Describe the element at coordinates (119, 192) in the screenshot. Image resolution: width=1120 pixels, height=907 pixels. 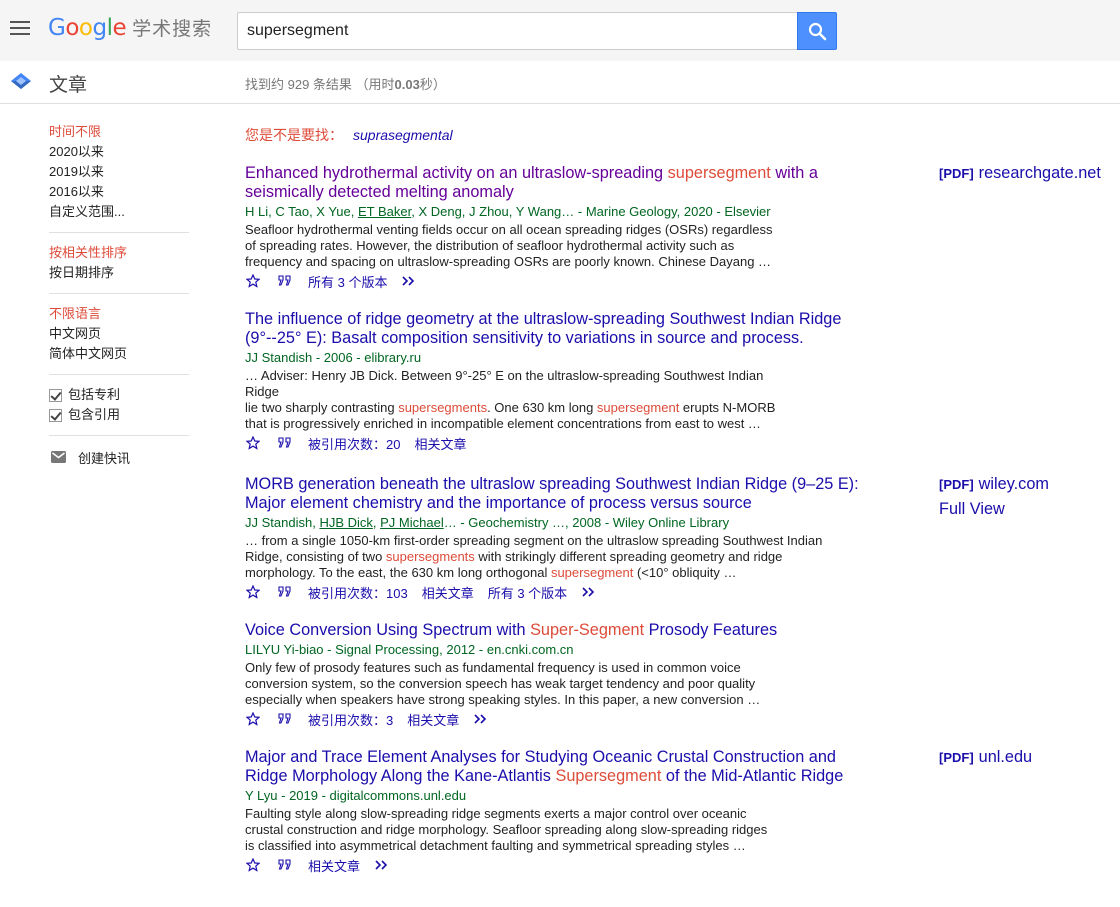
I see `filter-since-2016: 2016以来` at that location.